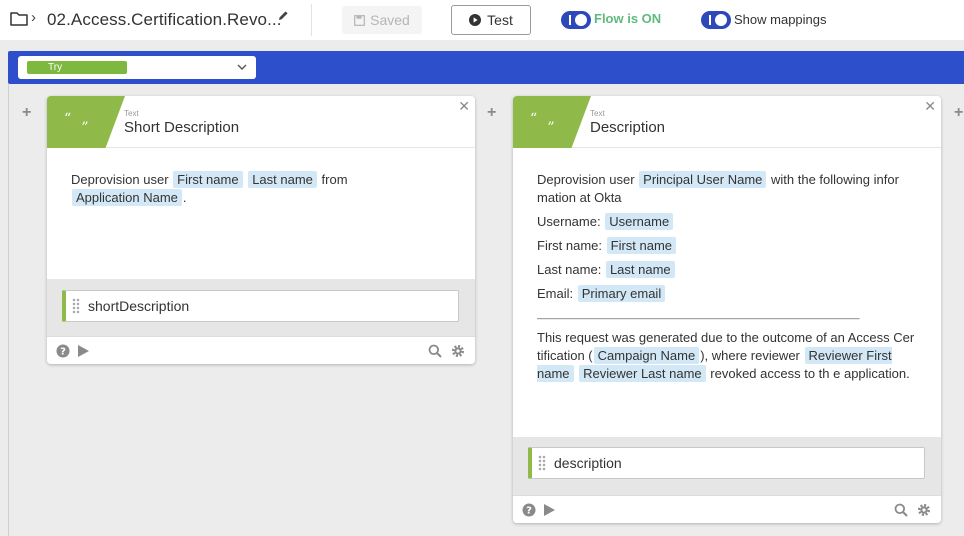 The width and height of the screenshot is (964, 536). I want to click on text: Email:, so click(555, 293).